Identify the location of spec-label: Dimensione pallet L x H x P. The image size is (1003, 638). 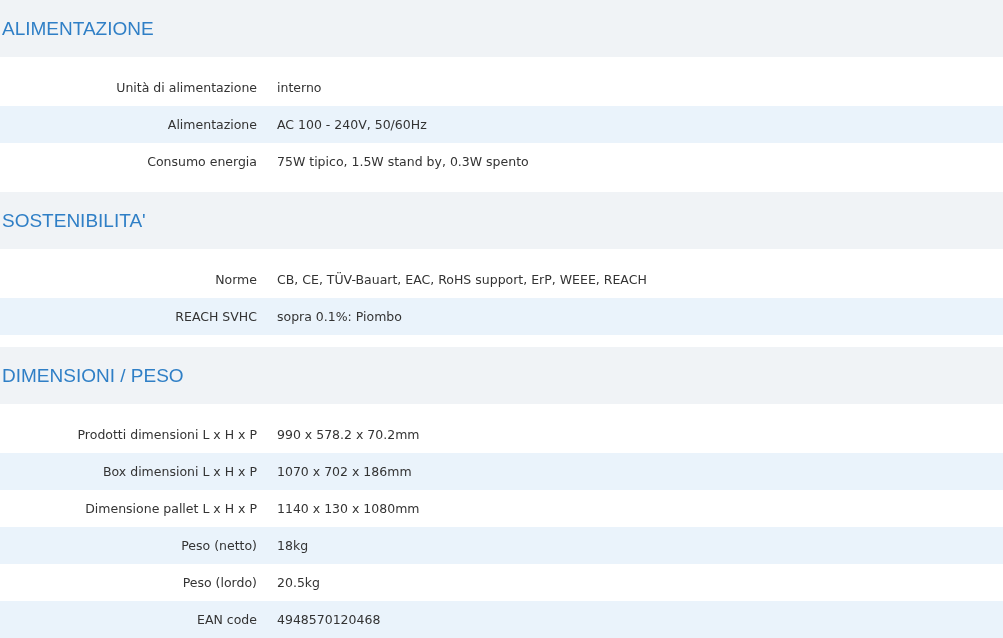
(170, 508).